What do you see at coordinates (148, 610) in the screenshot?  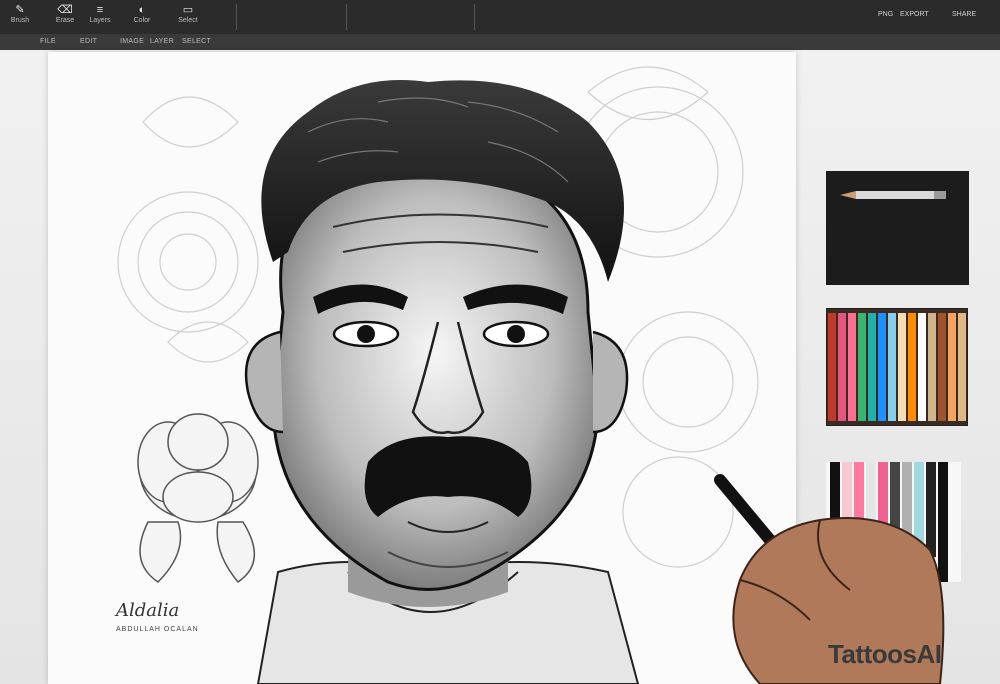 I see `artist-signature: Aldalia` at bounding box center [148, 610].